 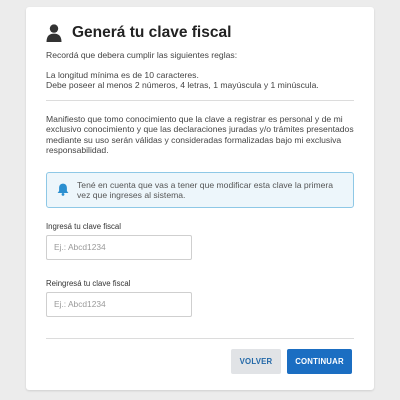 I want to click on form-actions: VOLVER CONTINUAR, so click(x=291, y=361).